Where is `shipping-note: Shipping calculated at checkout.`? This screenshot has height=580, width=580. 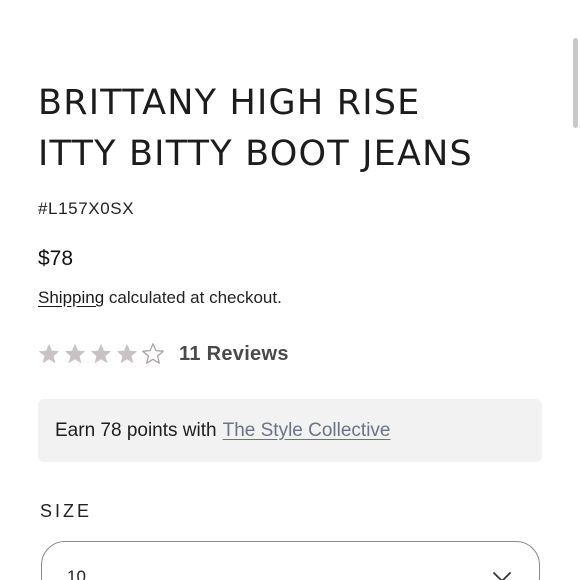 shipping-note: Shipping calculated at checkout. is located at coordinates (160, 298).